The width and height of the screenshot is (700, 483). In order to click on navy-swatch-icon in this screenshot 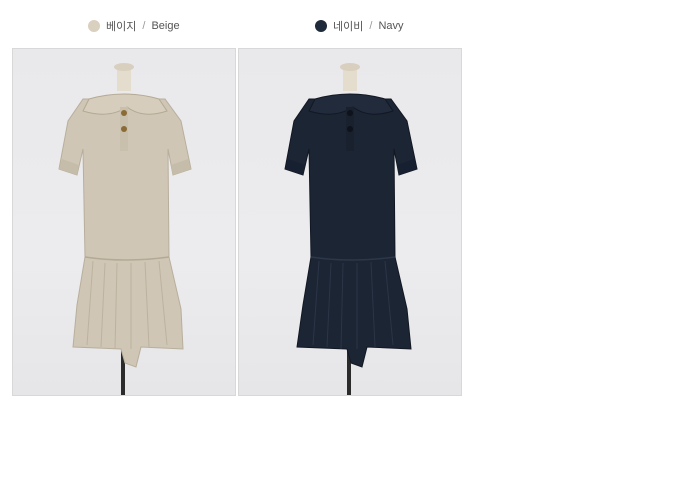, I will do `click(321, 26)`.